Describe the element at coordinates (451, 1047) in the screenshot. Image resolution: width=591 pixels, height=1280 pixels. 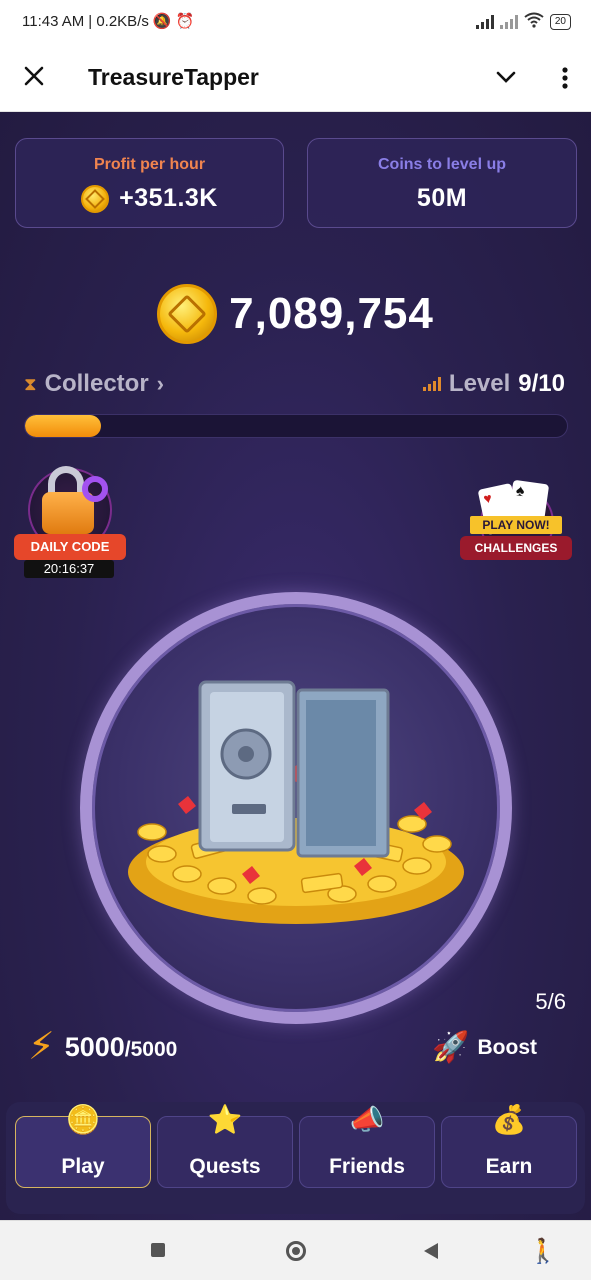
I see `rocket-icon: 🚀` at that location.